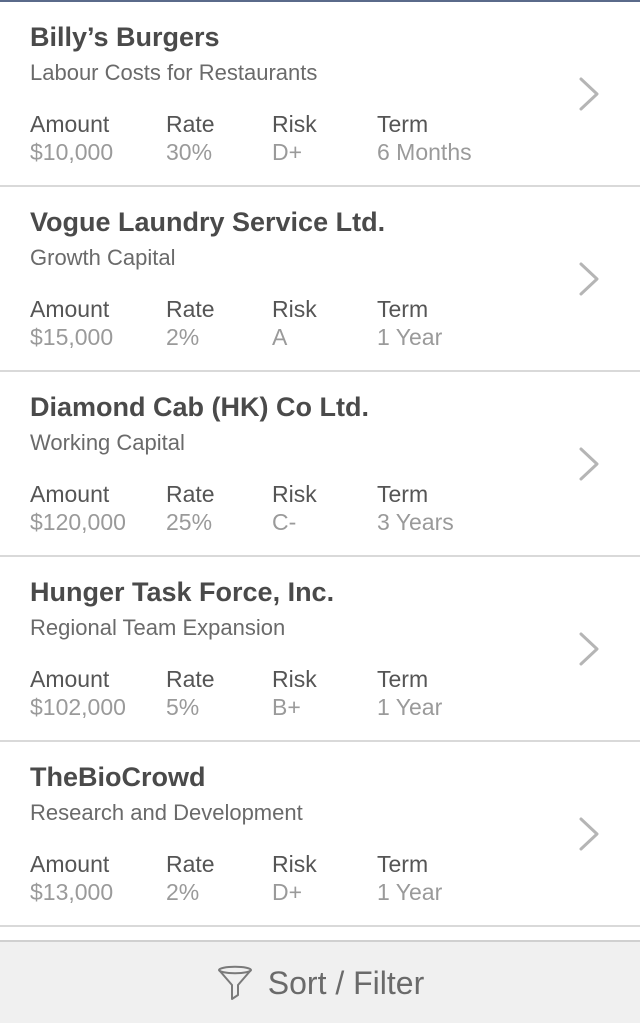 This screenshot has width=640, height=1023. Describe the element at coordinates (118, 777) in the screenshot. I see `loan-name: TheBioCrowd` at that location.